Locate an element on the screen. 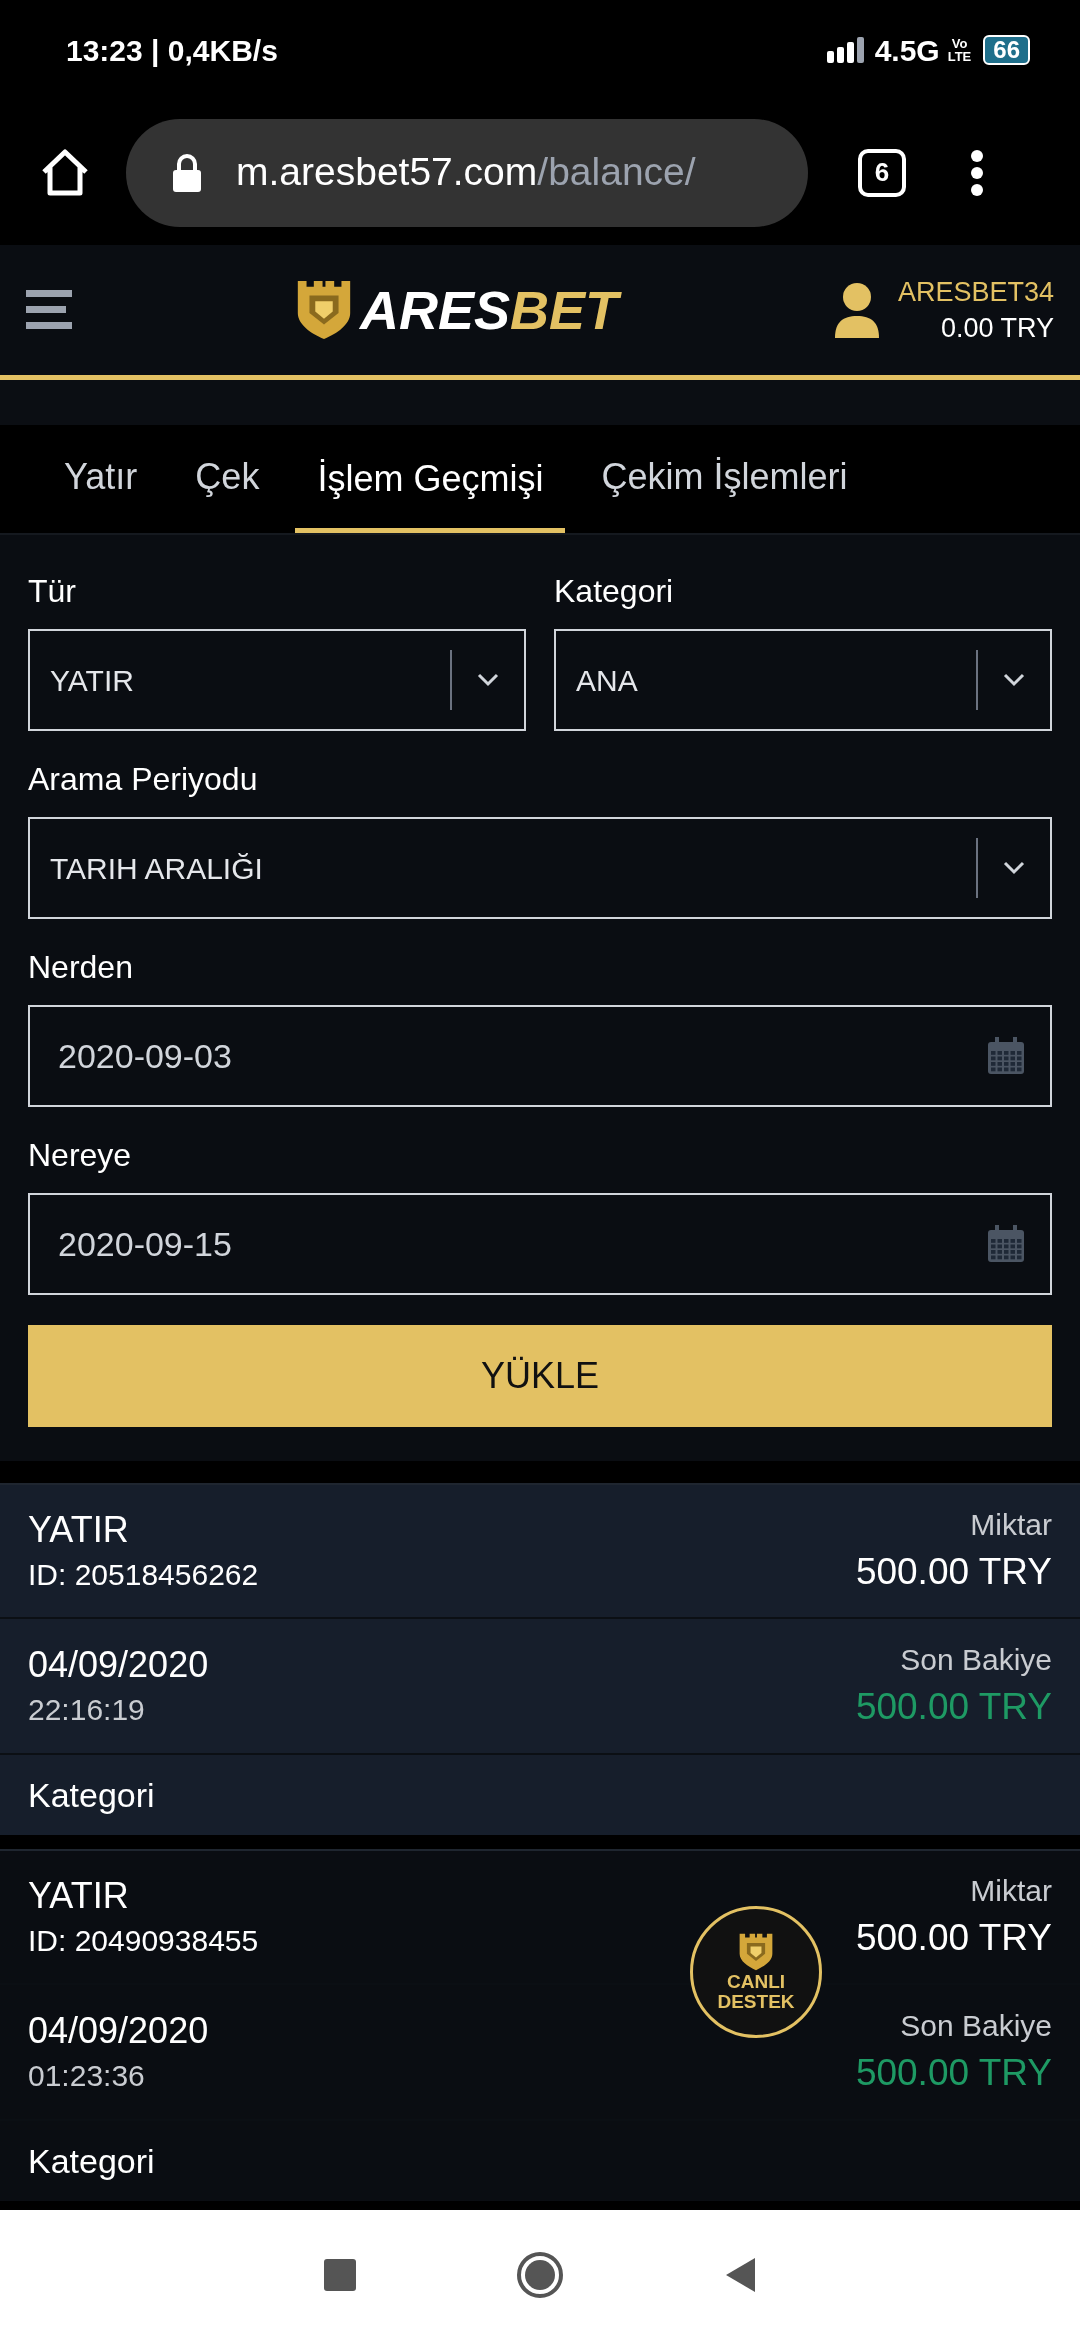 This screenshot has width=1080, height=2340. signal-icon is located at coordinates (846, 50).